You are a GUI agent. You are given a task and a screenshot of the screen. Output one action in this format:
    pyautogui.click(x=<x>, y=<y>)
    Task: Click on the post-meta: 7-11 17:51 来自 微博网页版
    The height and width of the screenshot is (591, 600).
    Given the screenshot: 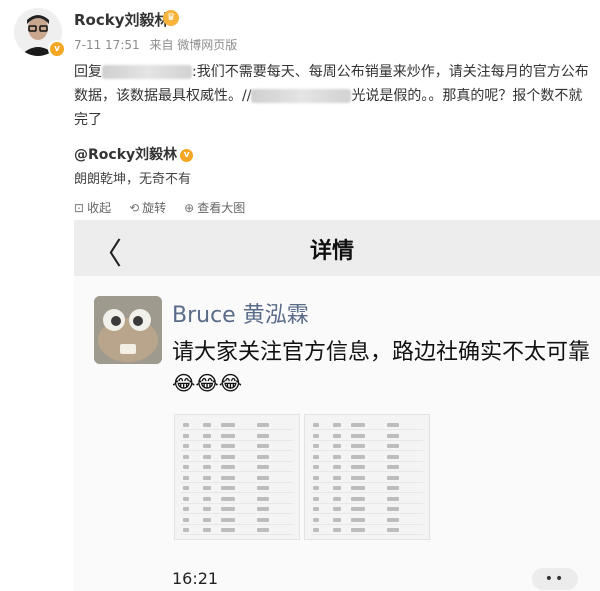 What is the action you would take?
    pyautogui.click(x=158, y=44)
    